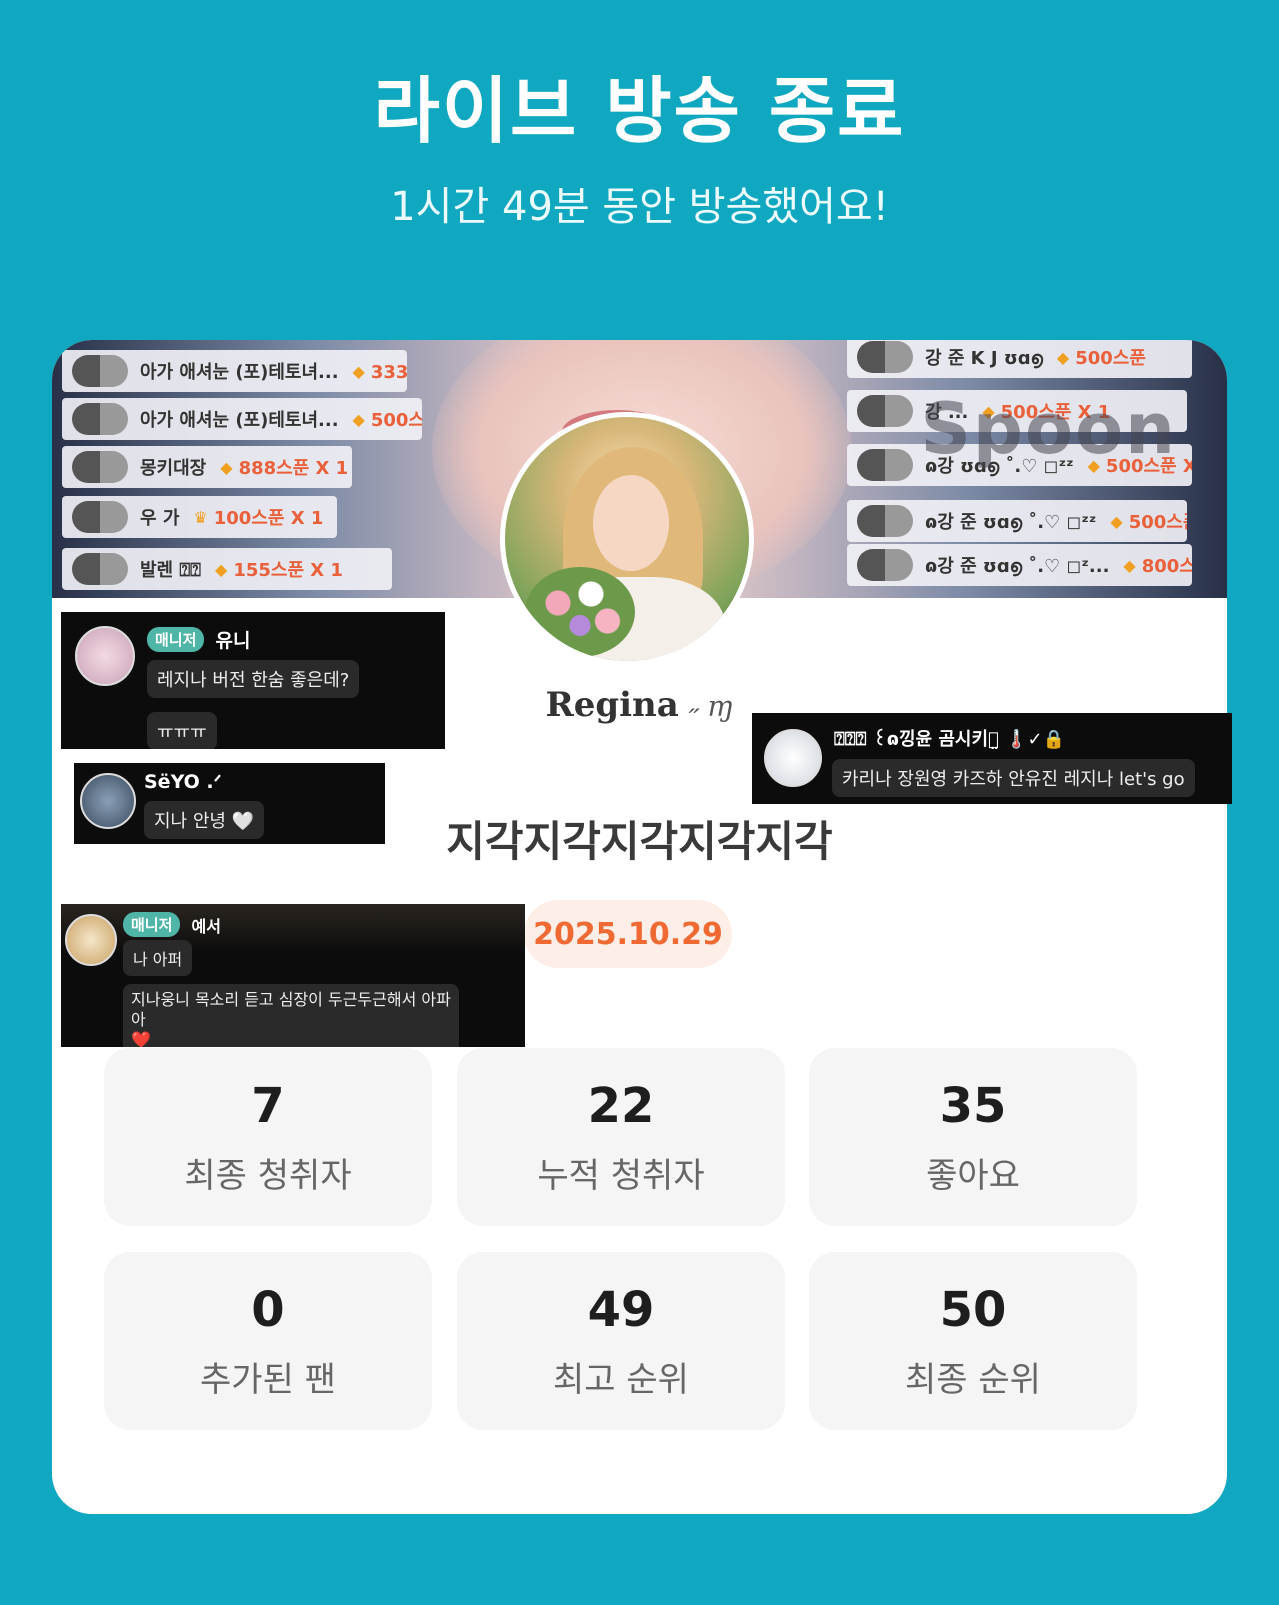 Image resolution: width=1279 pixels, height=1605 pixels. What do you see at coordinates (268, 1137) in the screenshot?
I see `stat-final-listeners: 7 최종 청취자` at bounding box center [268, 1137].